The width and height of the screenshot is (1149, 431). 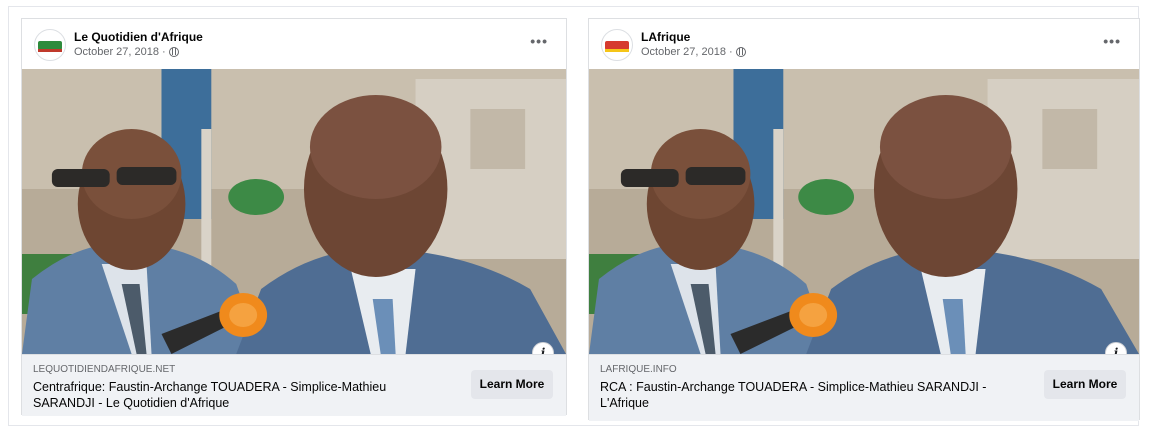 What do you see at coordinates (104, 369) in the screenshot?
I see `link-domain: LEQUOTIDIENDAFRIQUE.NET` at bounding box center [104, 369].